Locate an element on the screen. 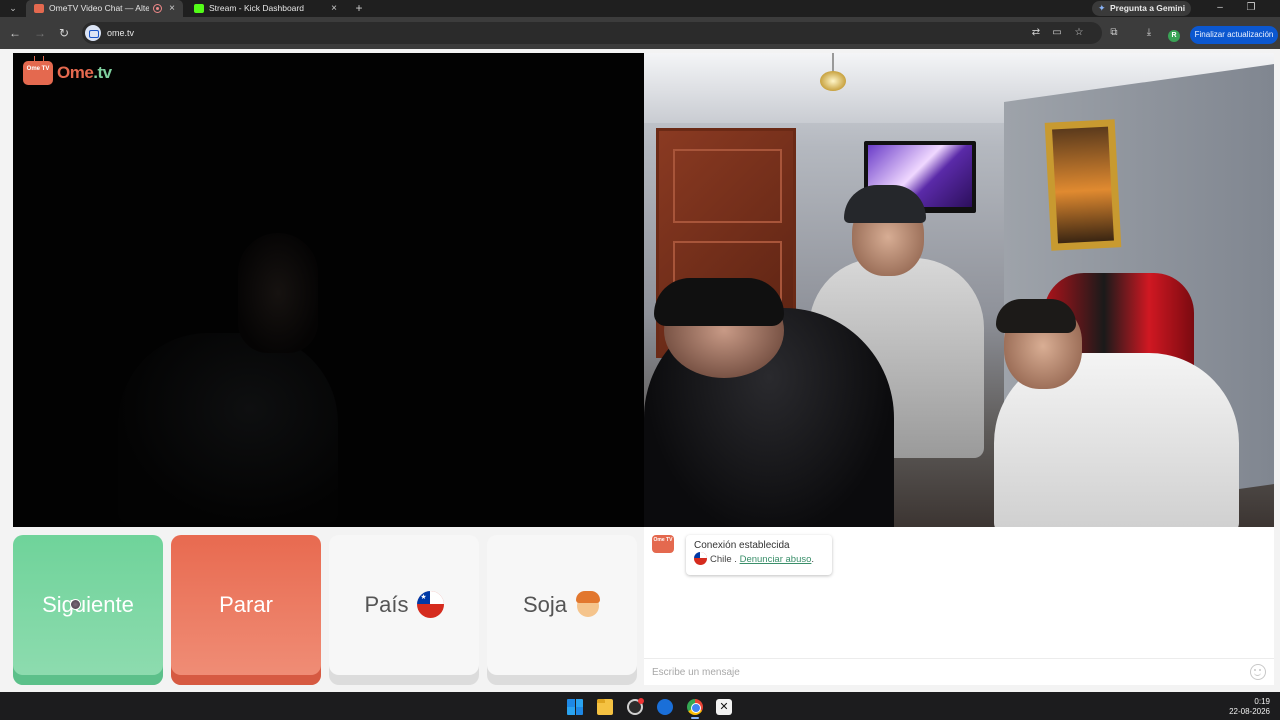 This screenshot has width=1280, height=720. chevron-down-icon: ⌄ is located at coordinates (13, 8).